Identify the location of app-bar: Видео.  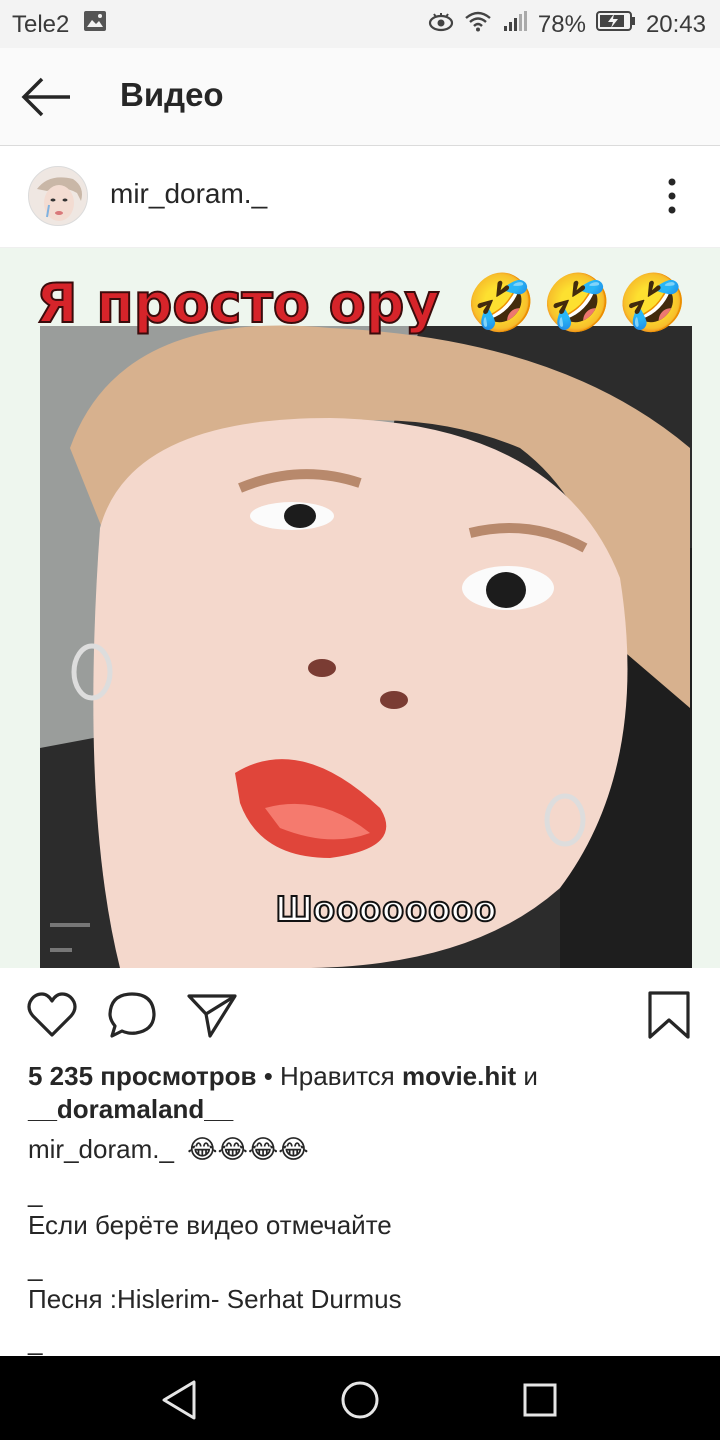
(360, 97).